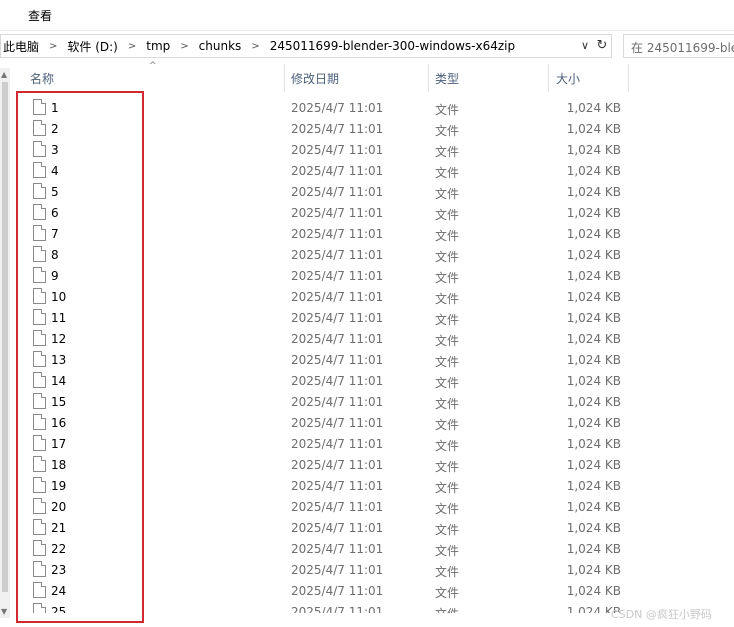 The height and width of the screenshot is (627, 734). I want to click on file-row: 7 2025/4/7 11:01 文件 1,024 KB, so click(367, 234).